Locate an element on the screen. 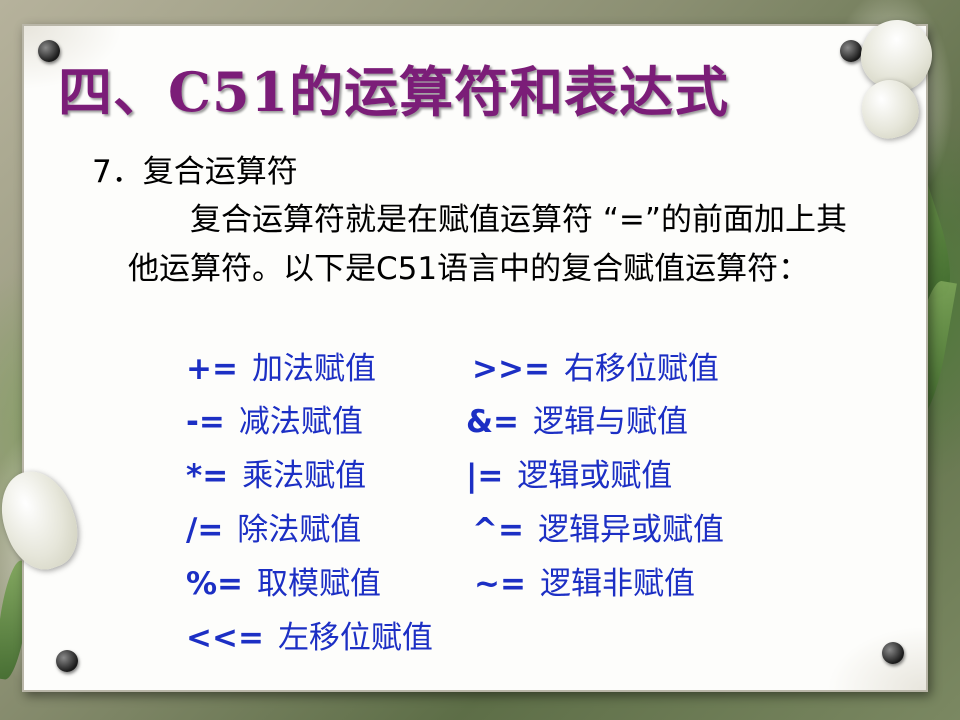 This screenshot has width=960, height=720. operator-symbol: >>= is located at coordinates (511, 369).